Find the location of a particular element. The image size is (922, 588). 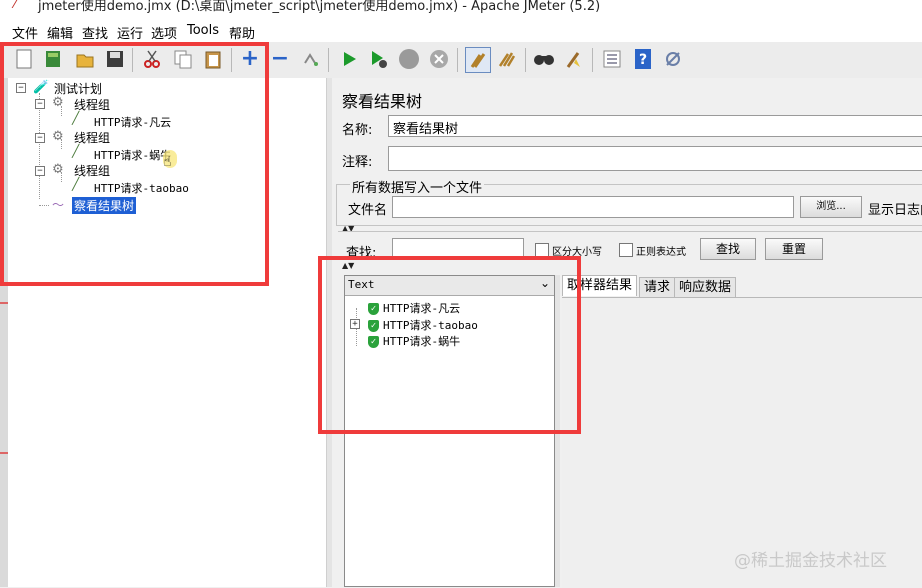

comment-field is located at coordinates (655, 158).